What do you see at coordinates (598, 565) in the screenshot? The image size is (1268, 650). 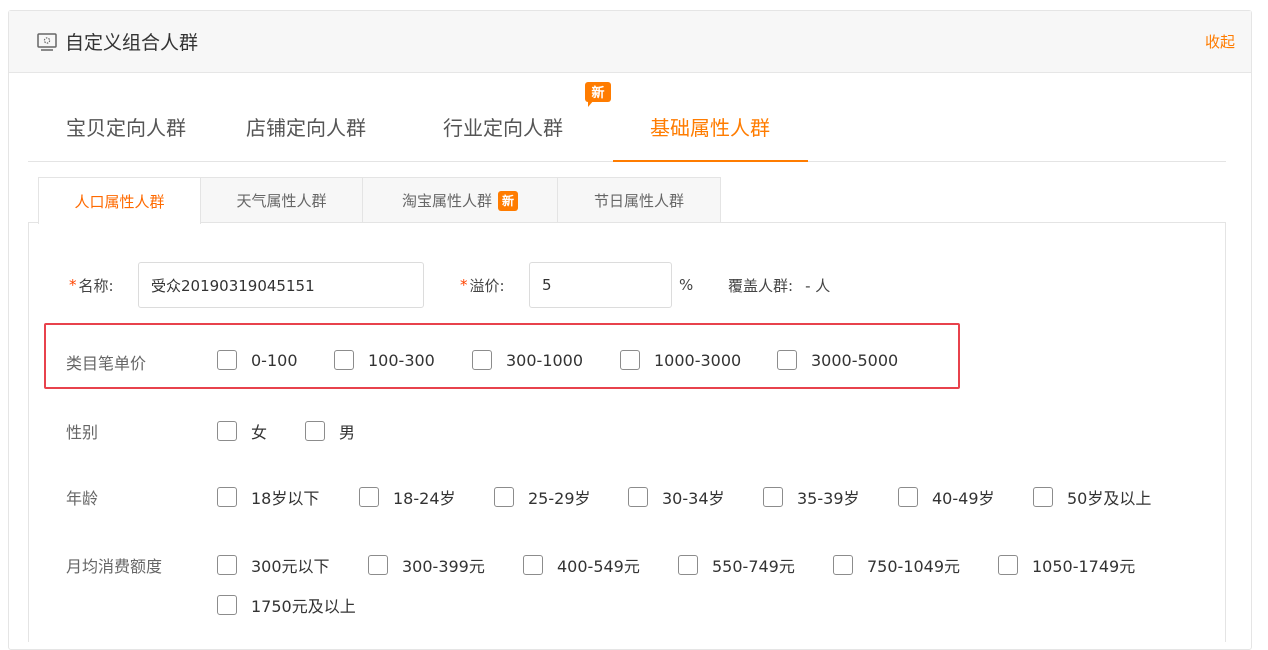 I see `option-label: 400-549元` at bounding box center [598, 565].